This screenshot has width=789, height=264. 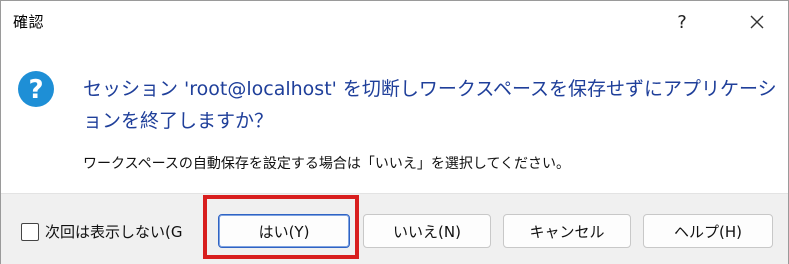 I want to click on close-icon, so click(x=757, y=22).